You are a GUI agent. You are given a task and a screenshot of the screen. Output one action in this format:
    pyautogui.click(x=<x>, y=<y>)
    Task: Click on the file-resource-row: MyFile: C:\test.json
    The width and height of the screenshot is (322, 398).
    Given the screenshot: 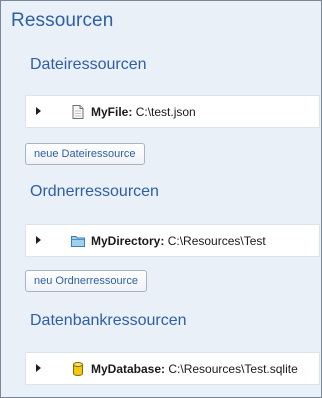 What is the action you would take?
    pyautogui.click(x=172, y=111)
    